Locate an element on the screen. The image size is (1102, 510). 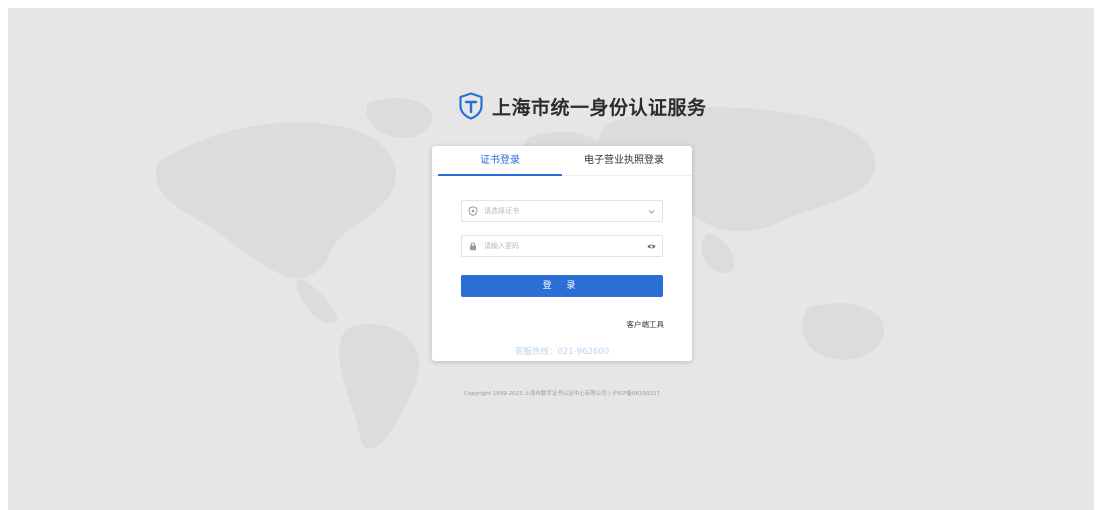
chevron-down-icon is located at coordinates (651, 211).